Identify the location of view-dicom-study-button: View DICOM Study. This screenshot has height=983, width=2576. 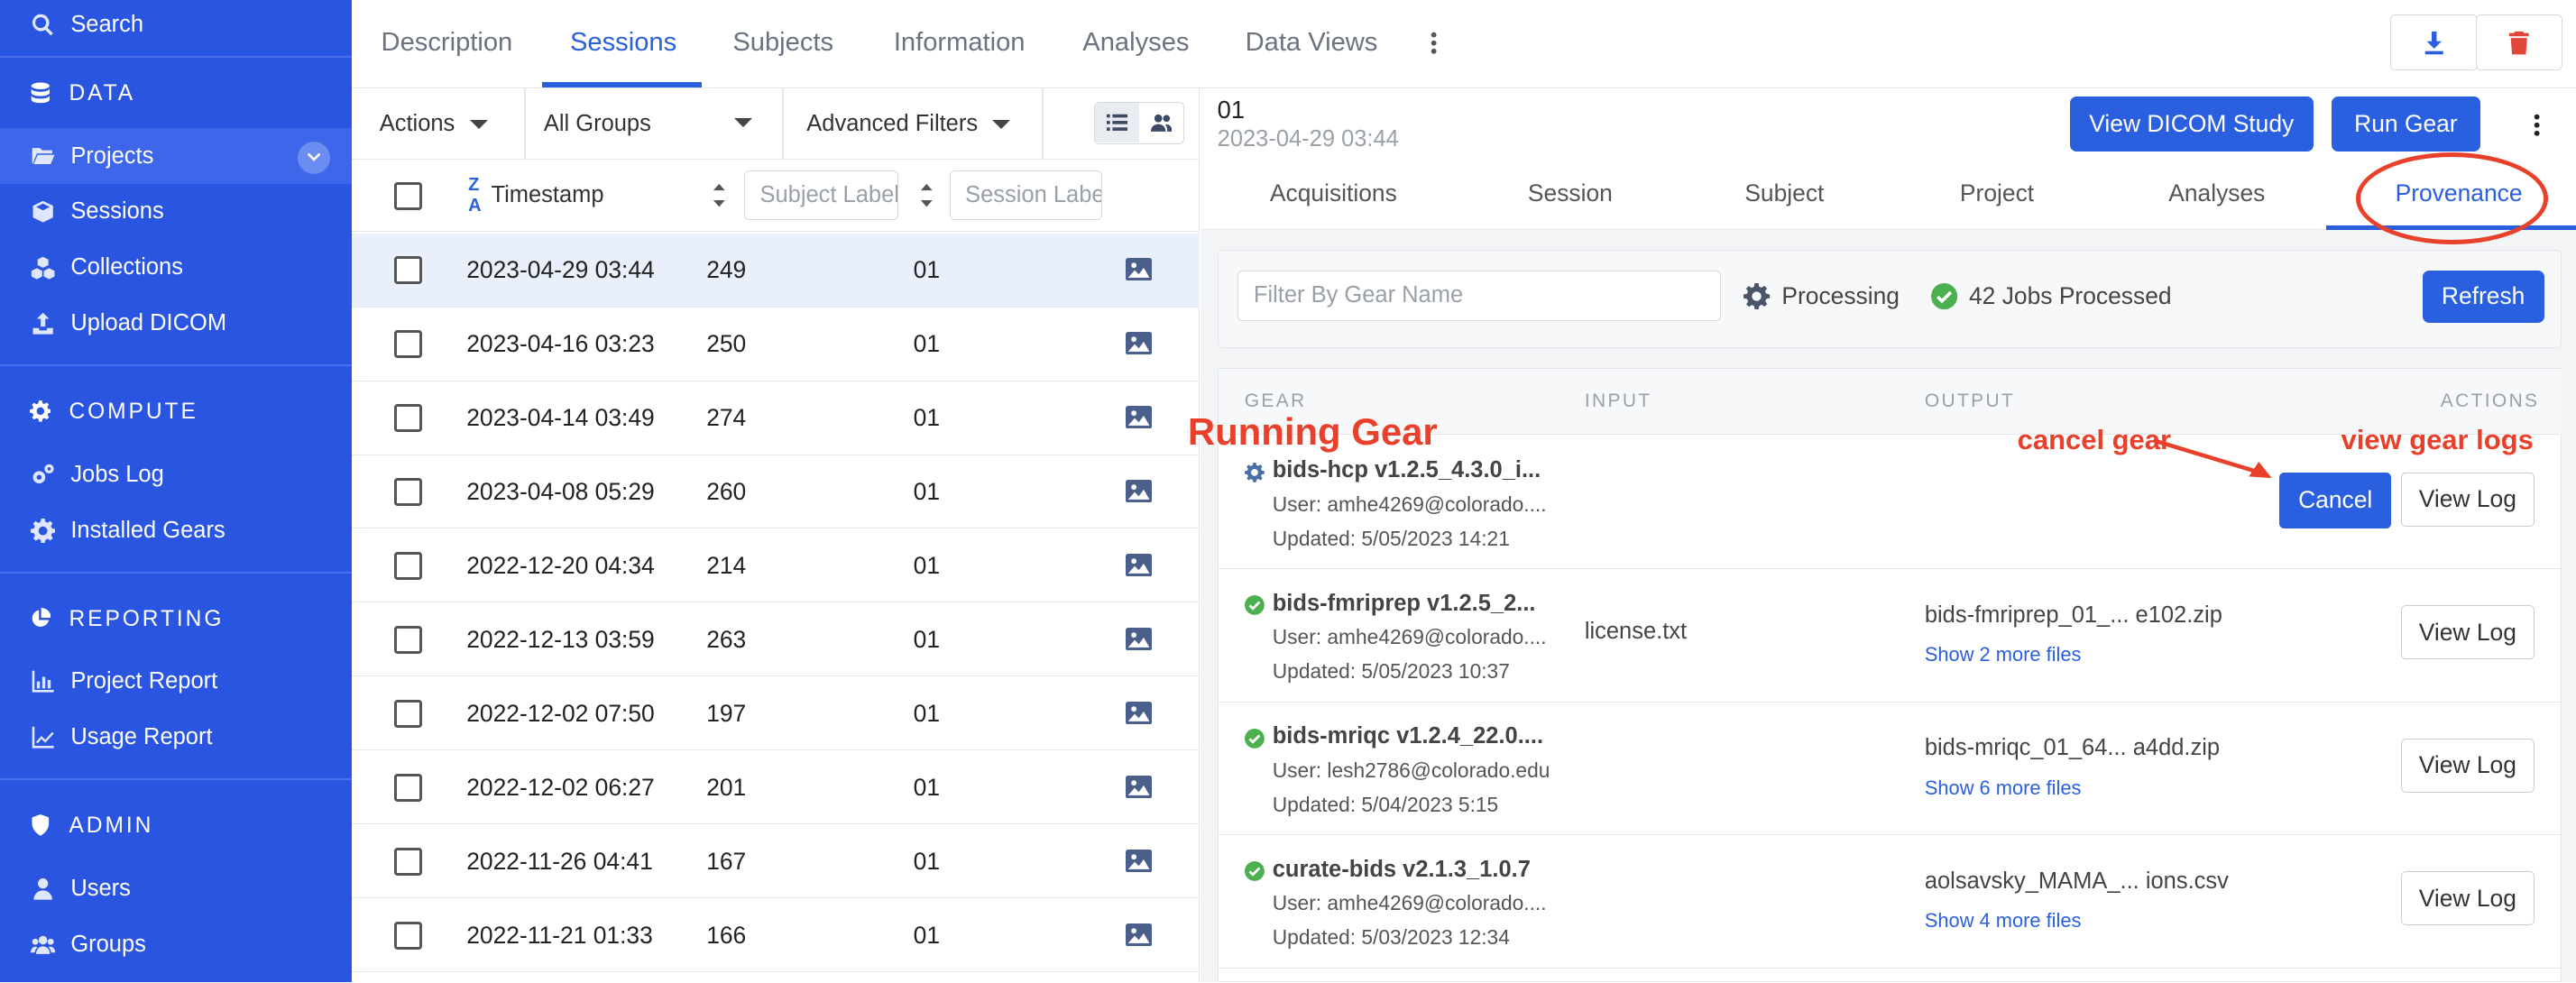
(2191, 124).